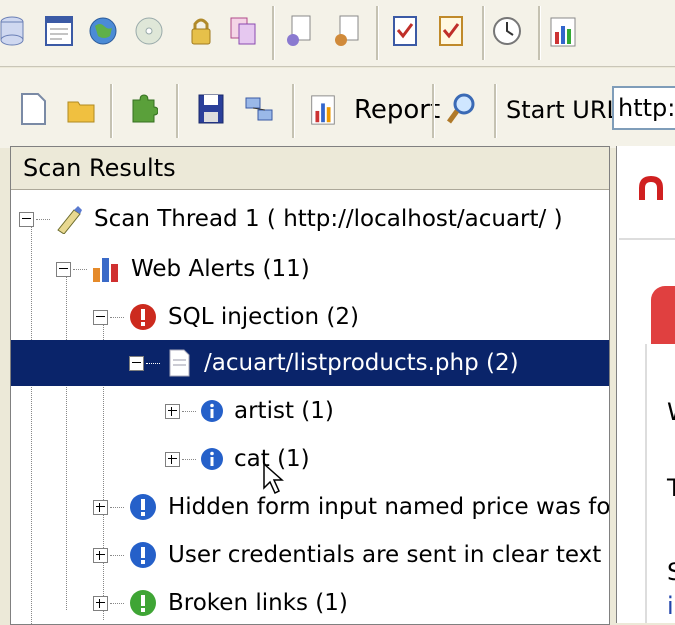 Image resolution: width=675 pixels, height=625 pixels. I want to click on new-file-icon, so click(33, 109).